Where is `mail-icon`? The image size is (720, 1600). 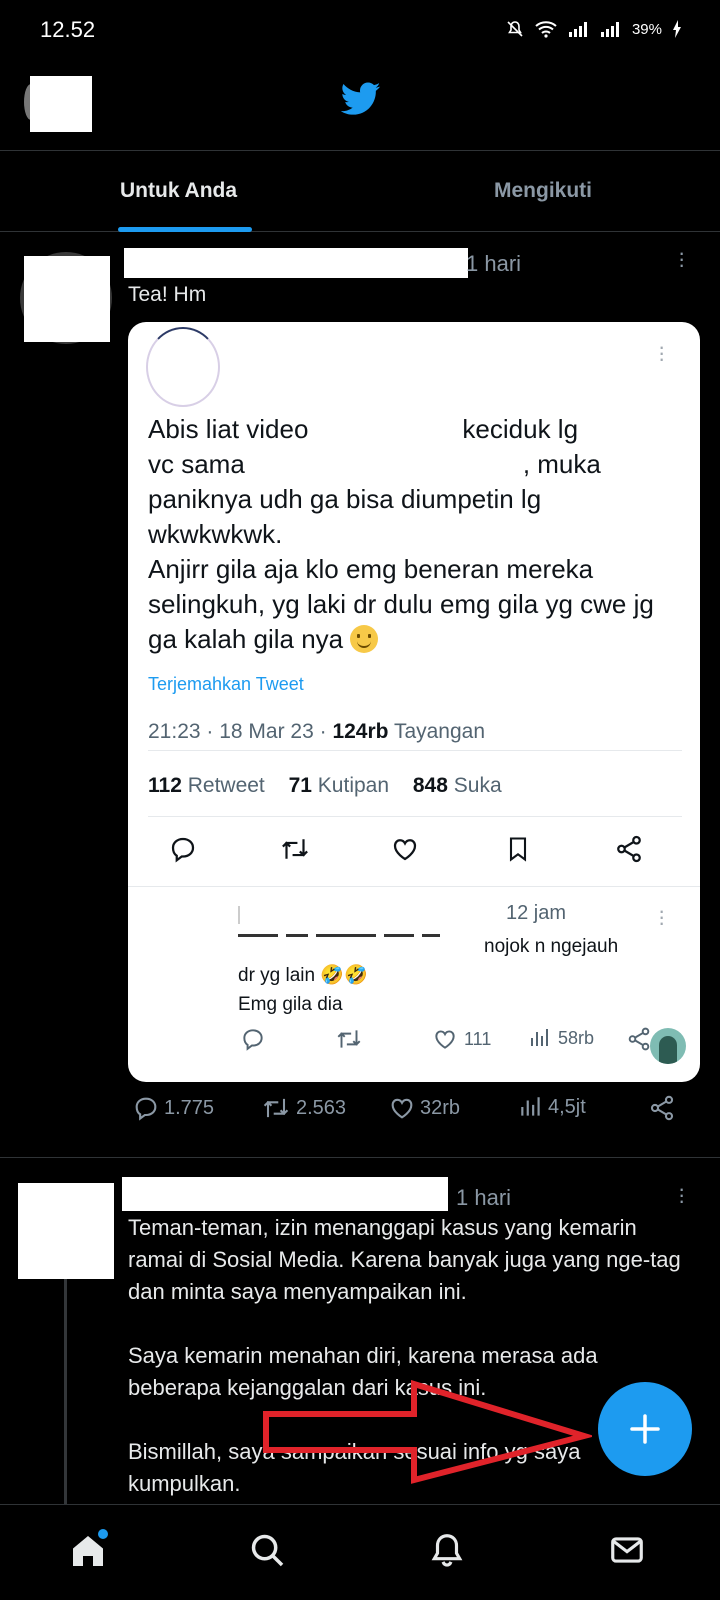
mail-icon is located at coordinates (627, 1550).